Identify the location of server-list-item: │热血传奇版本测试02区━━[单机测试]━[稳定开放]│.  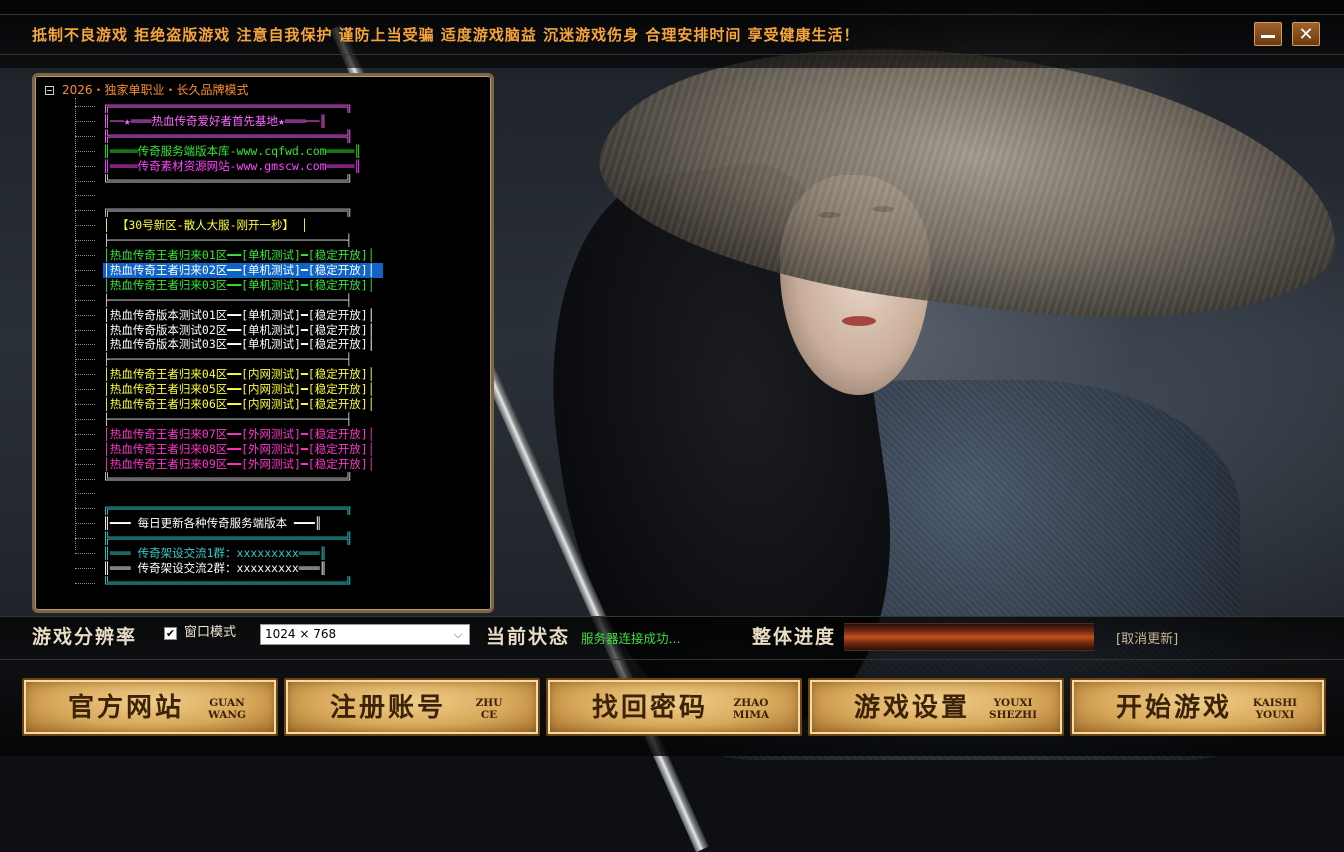
(275, 330).